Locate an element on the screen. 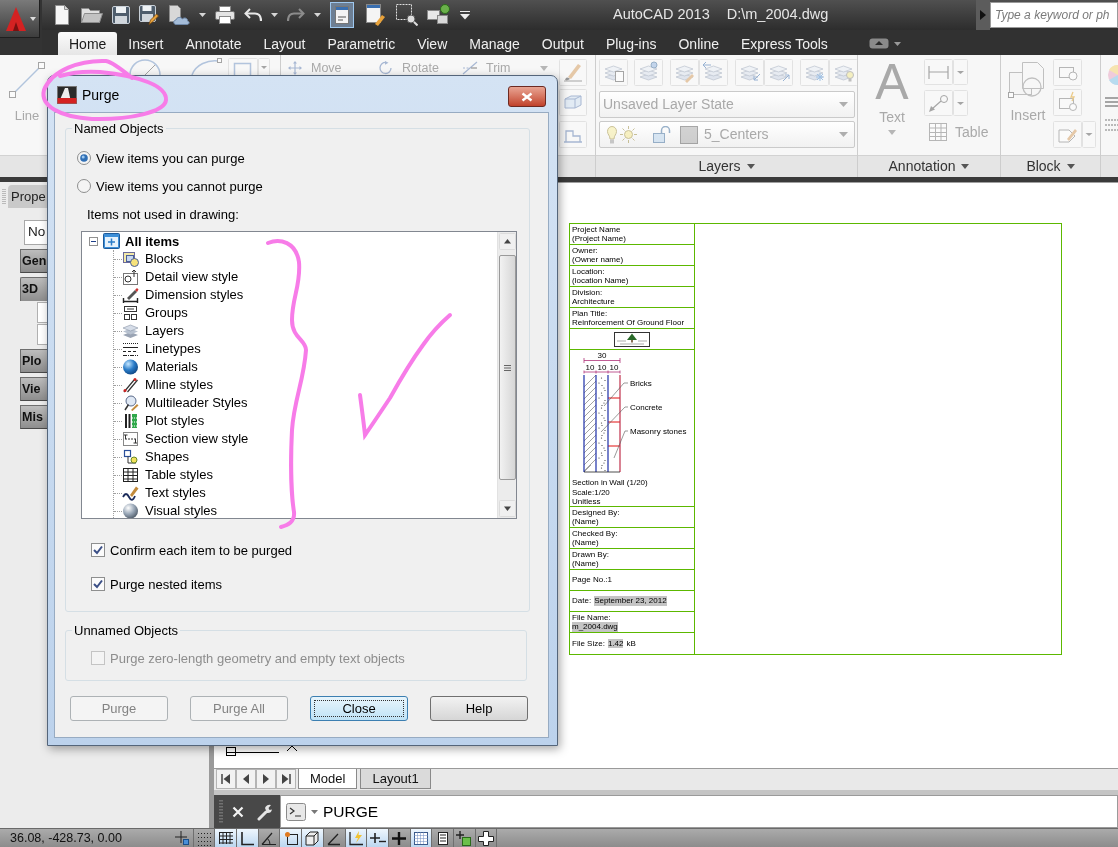 Image resolution: width=1118 pixels, height=847 pixels. group-label: Named Objects is located at coordinates (119, 128).